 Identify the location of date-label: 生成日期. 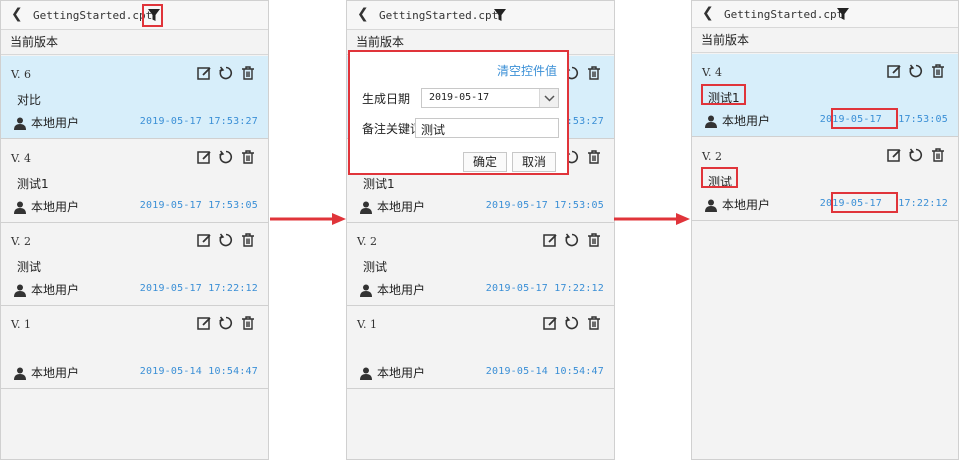
(386, 99).